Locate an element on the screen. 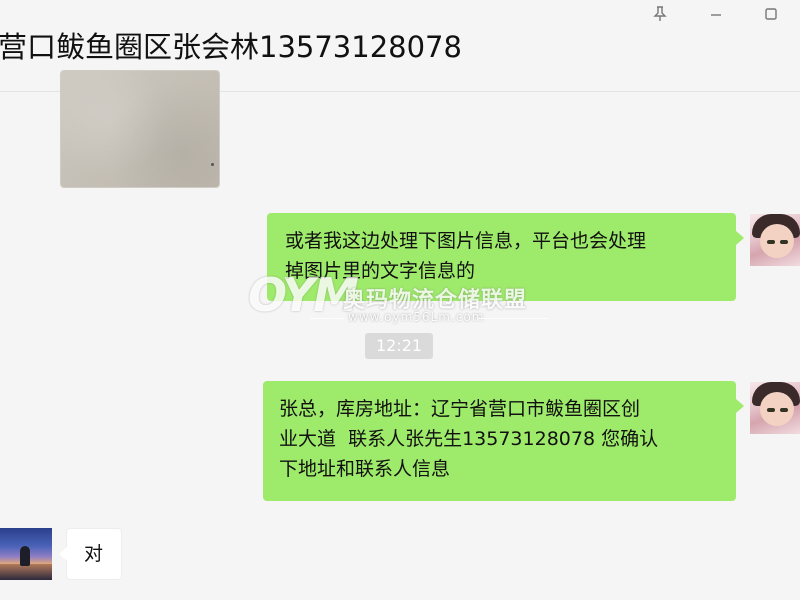 This screenshot has width=800, height=600. message-line: 下地址和联系人信息 is located at coordinates (365, 469).